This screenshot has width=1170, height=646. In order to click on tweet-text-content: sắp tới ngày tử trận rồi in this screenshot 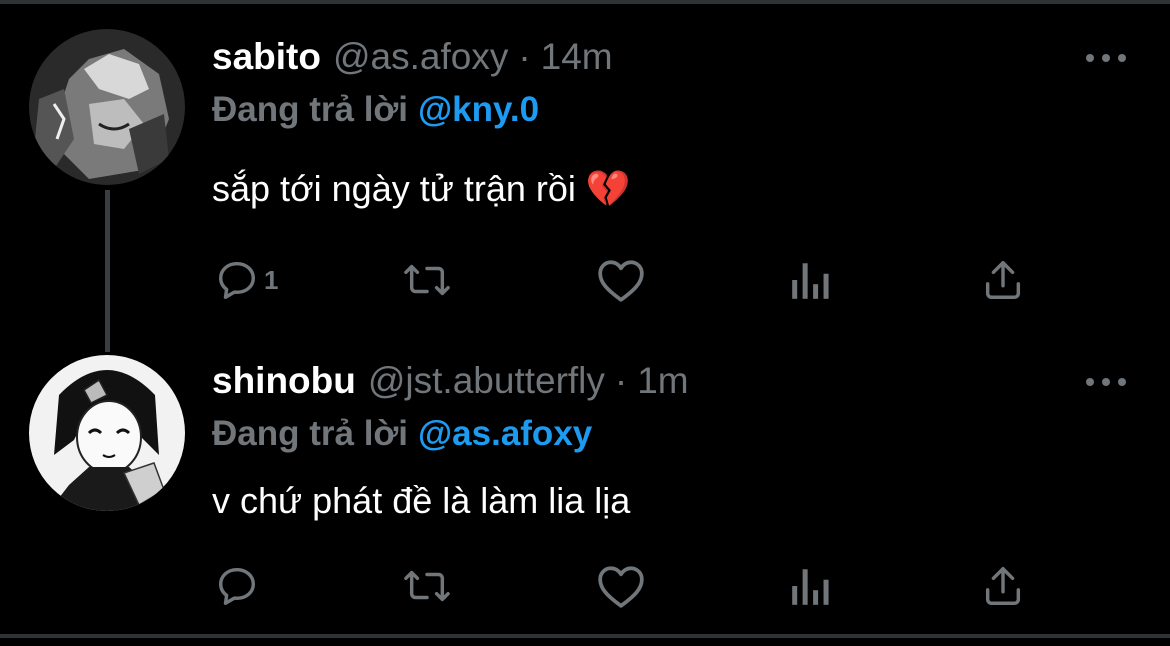, I will do `click(399, 188)`.